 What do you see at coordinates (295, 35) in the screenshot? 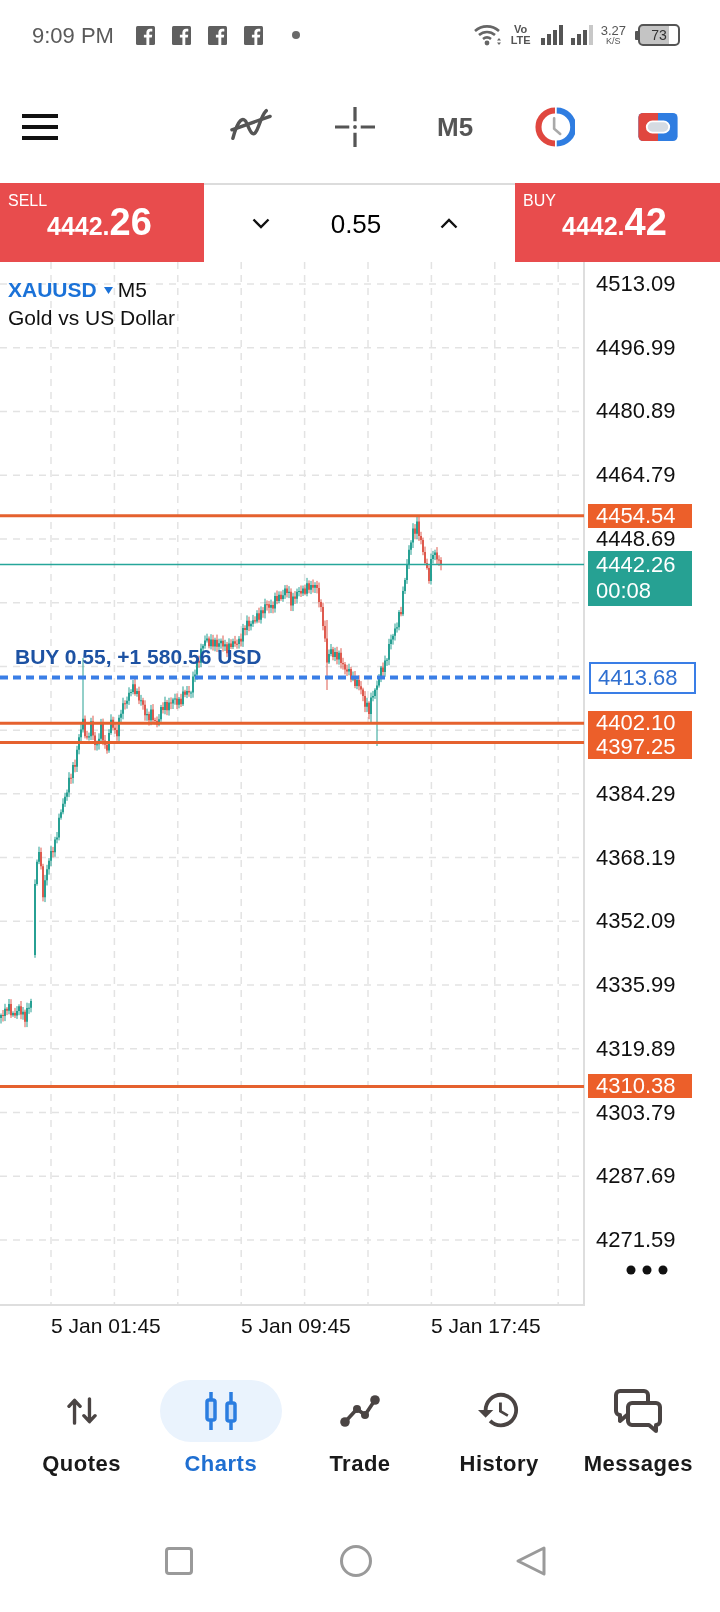
I see `dot-icon` at bounding box center [295, 35].